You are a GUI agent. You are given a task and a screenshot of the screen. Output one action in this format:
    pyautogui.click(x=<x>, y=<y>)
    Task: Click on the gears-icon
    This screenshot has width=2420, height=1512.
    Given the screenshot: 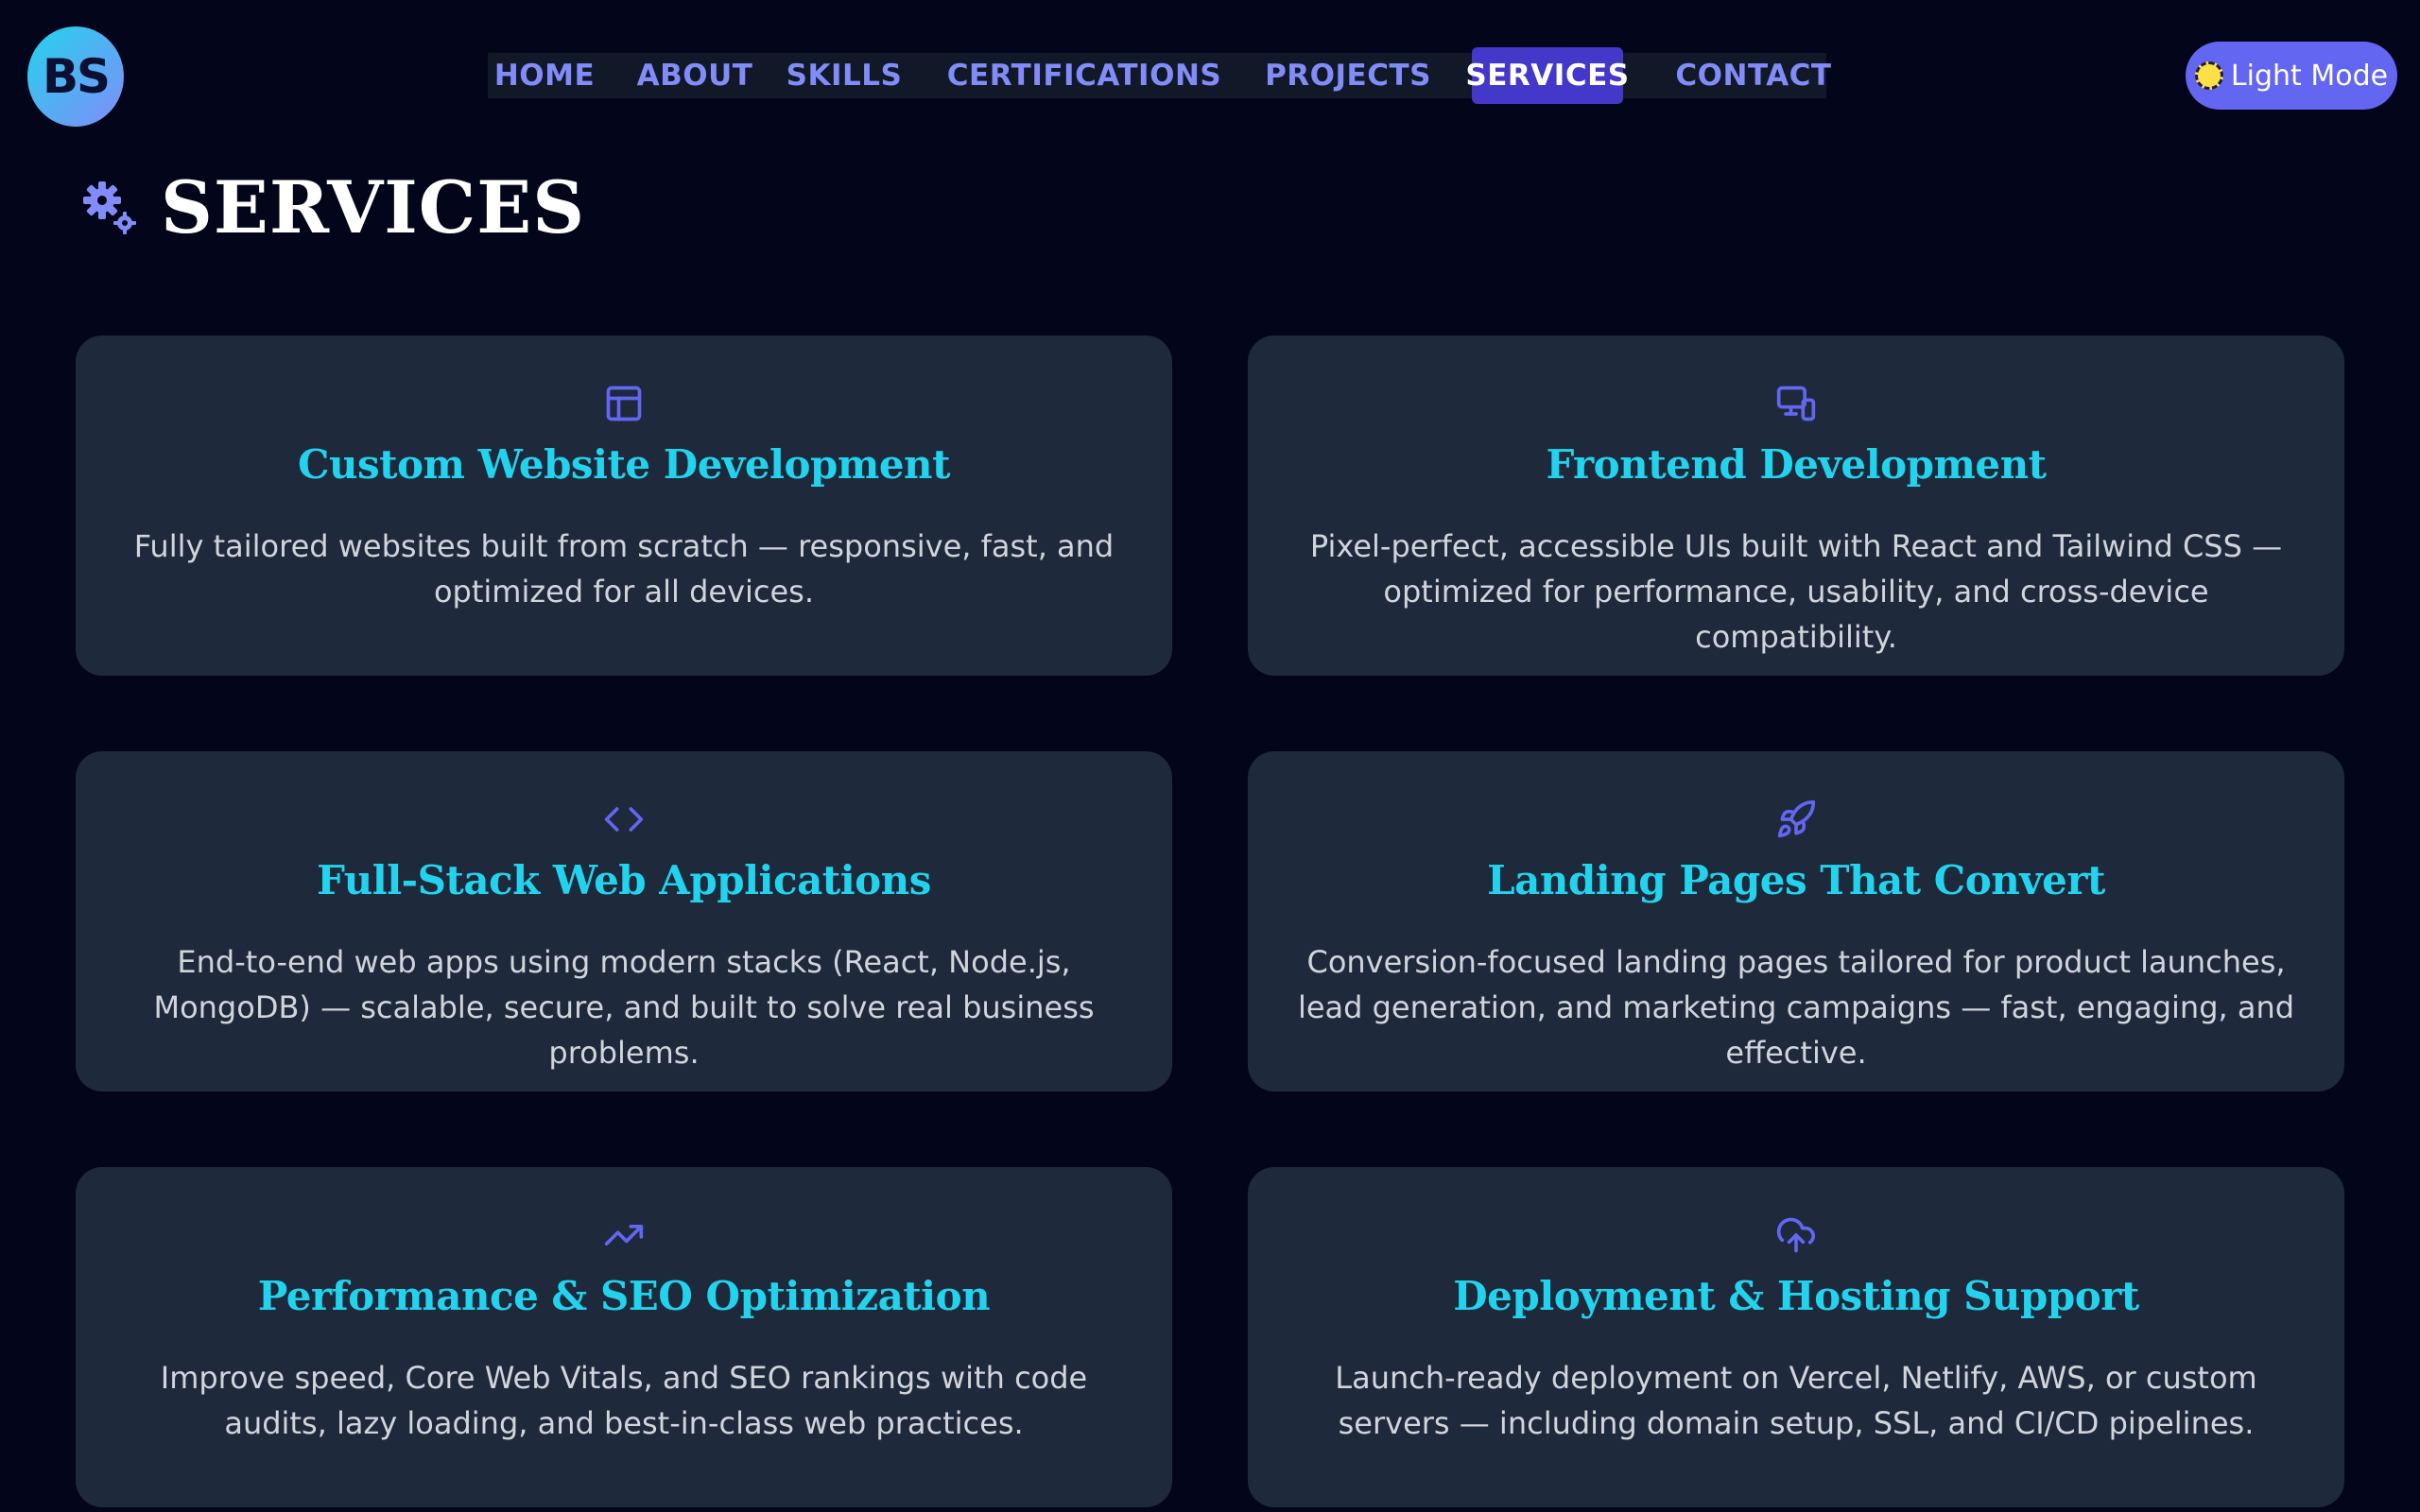 What is the action you would take?
    pyautogui.click(x=109, y=207)
    